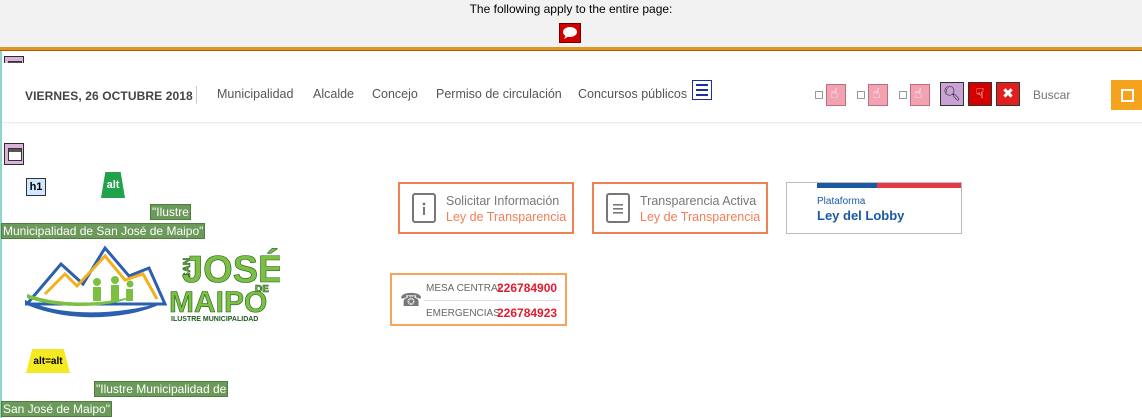 The width and height of the screenshot is (1142, 418). What do you see at coordinates (571, 9) in the screenshot?
I see `notice-text: The following apply to the entire page:` at bounding box center [571, 9].